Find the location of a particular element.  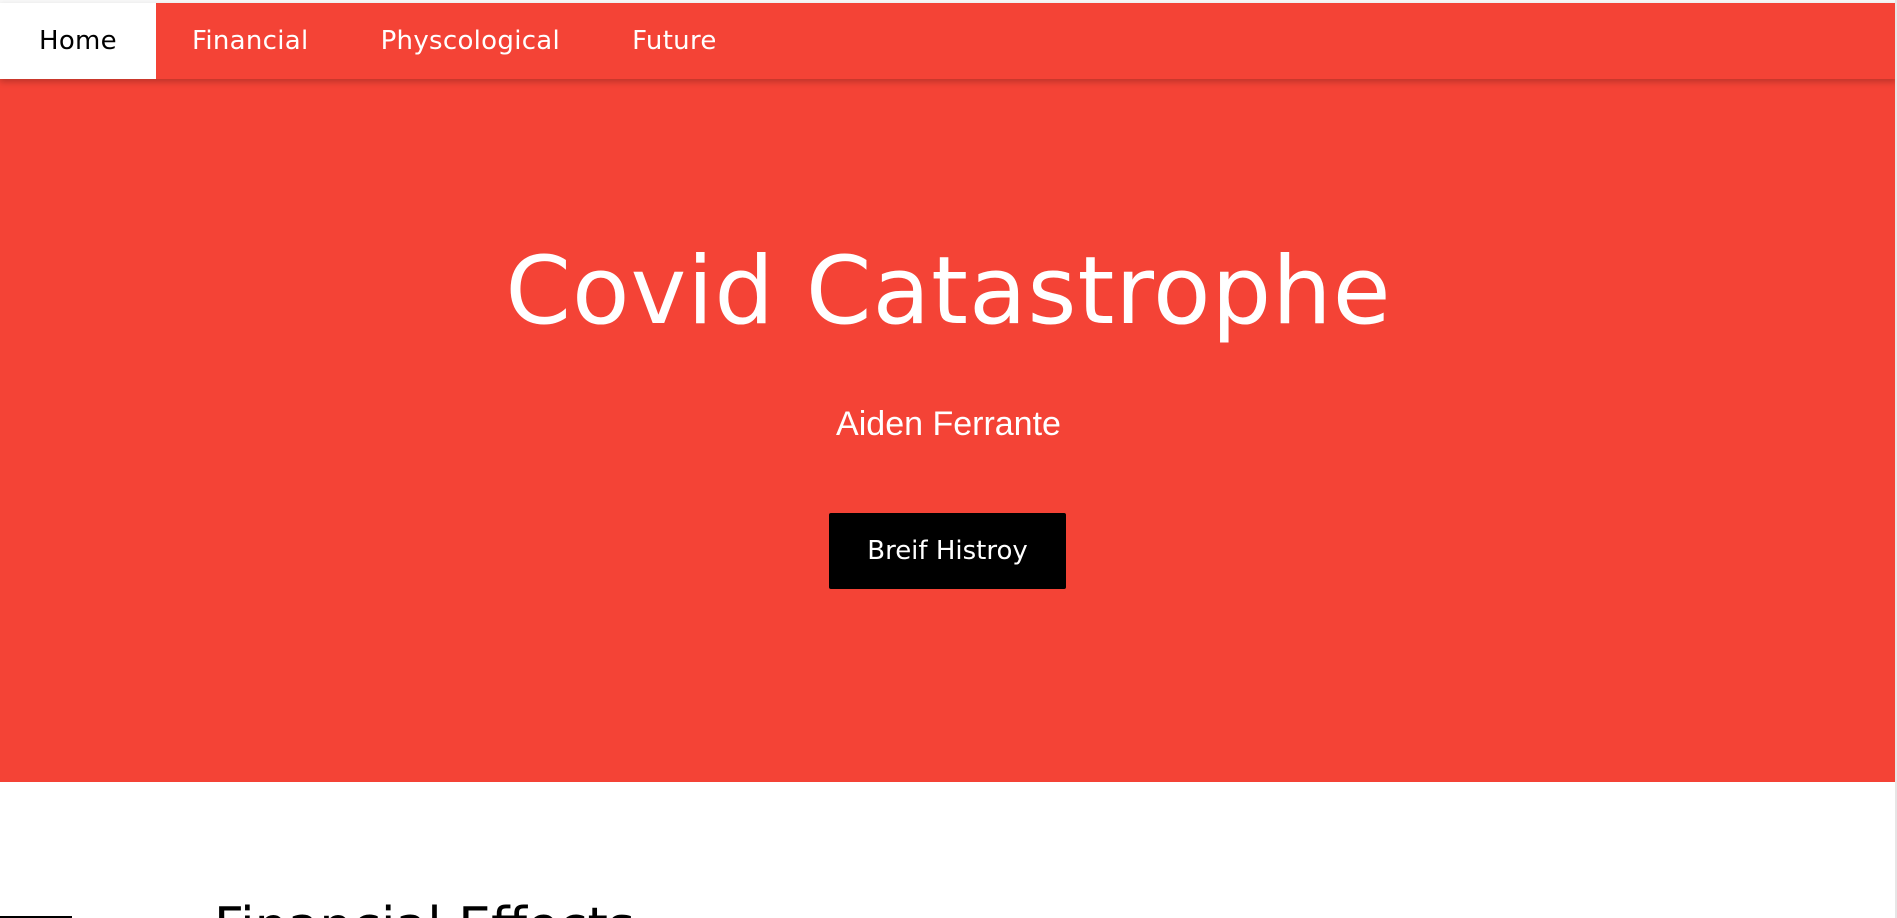

nav-item-home: Home is located at coordinates (78, 41).